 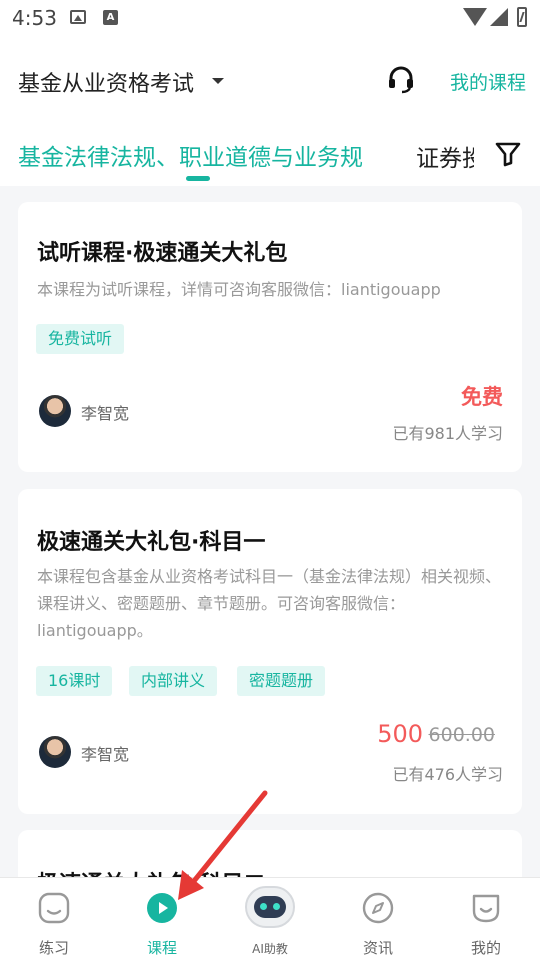 I want to click on top-bar: 基金从业资格考试 我的课程, so click(x=270, y=81).